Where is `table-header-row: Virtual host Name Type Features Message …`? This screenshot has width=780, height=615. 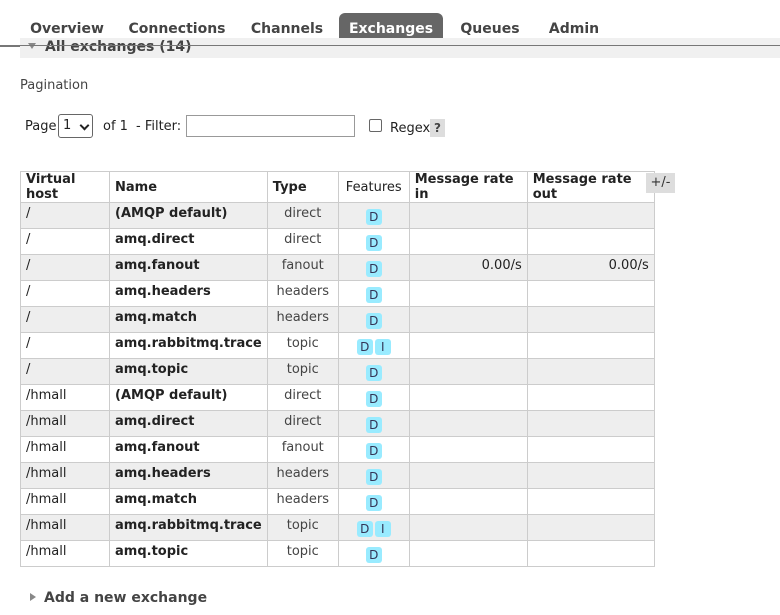
table-header-row: Virtual host Name Type Features Message … is located at coordinates (337, 187).